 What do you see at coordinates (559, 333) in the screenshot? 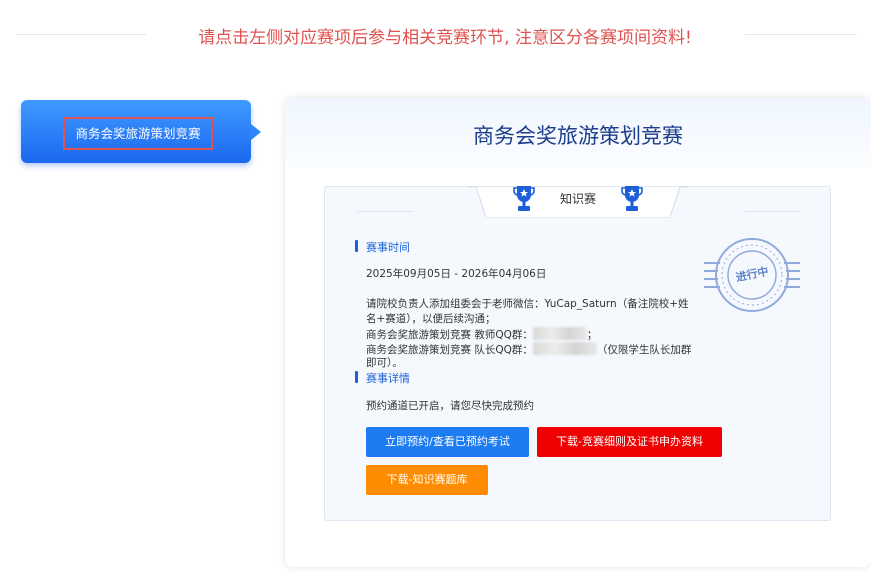
I see `teacher-qq-number-redacted` at bounding box center [559, 333].